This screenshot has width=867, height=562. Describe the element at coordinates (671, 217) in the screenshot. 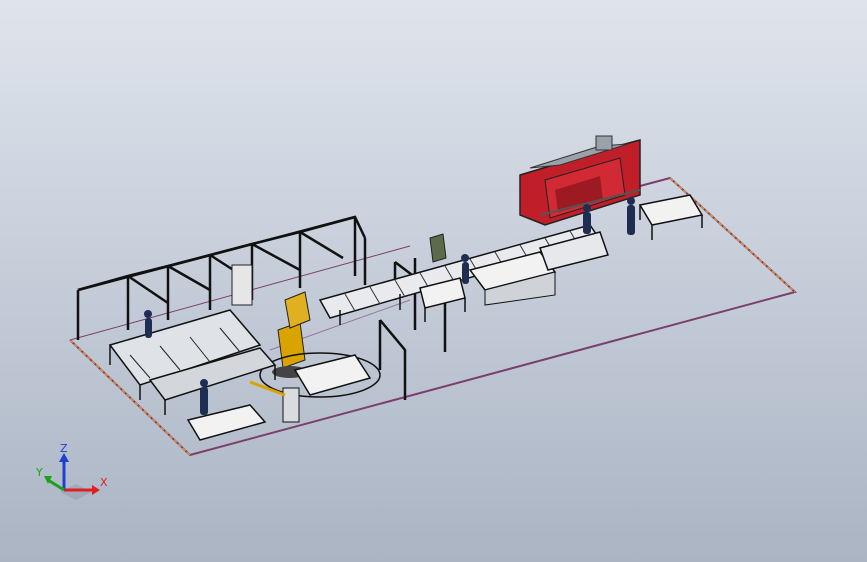

I see `unloading-table` at that location.